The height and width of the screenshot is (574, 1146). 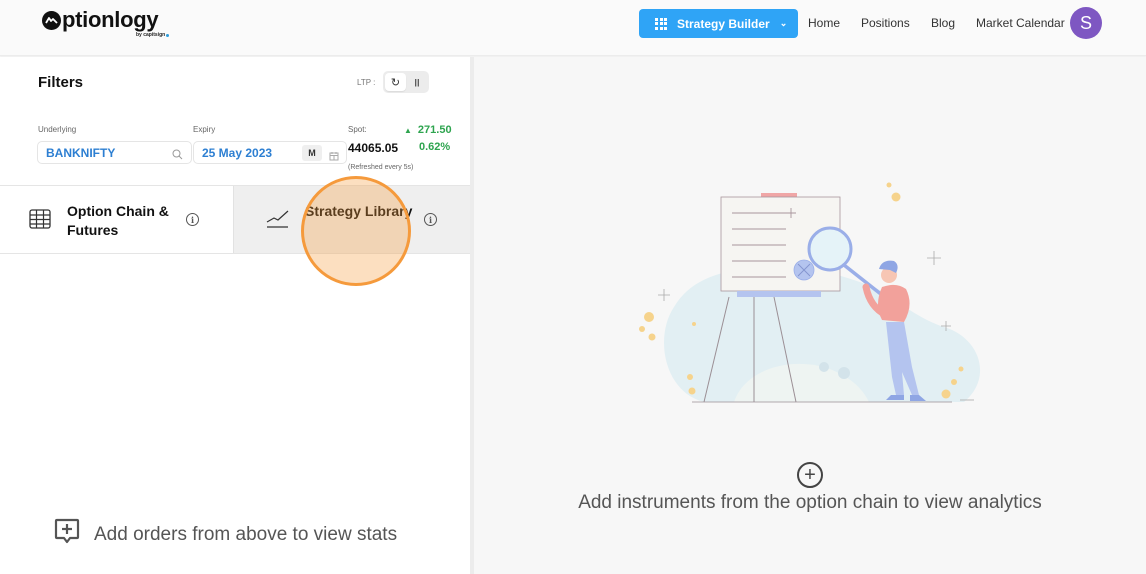 I want to click on tab-option-chain-label: Option Chain & Futures, so click(x=118, y=220).